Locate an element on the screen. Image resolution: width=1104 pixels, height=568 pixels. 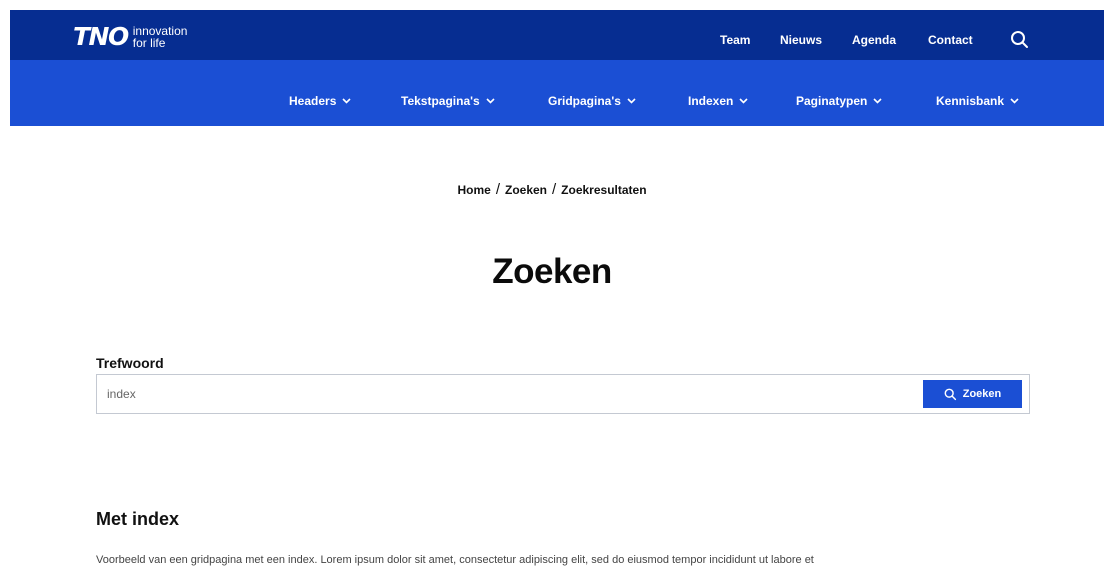
nav-item-tekstpaginas: Tekstpagina's is located at coordinates (448, 101).